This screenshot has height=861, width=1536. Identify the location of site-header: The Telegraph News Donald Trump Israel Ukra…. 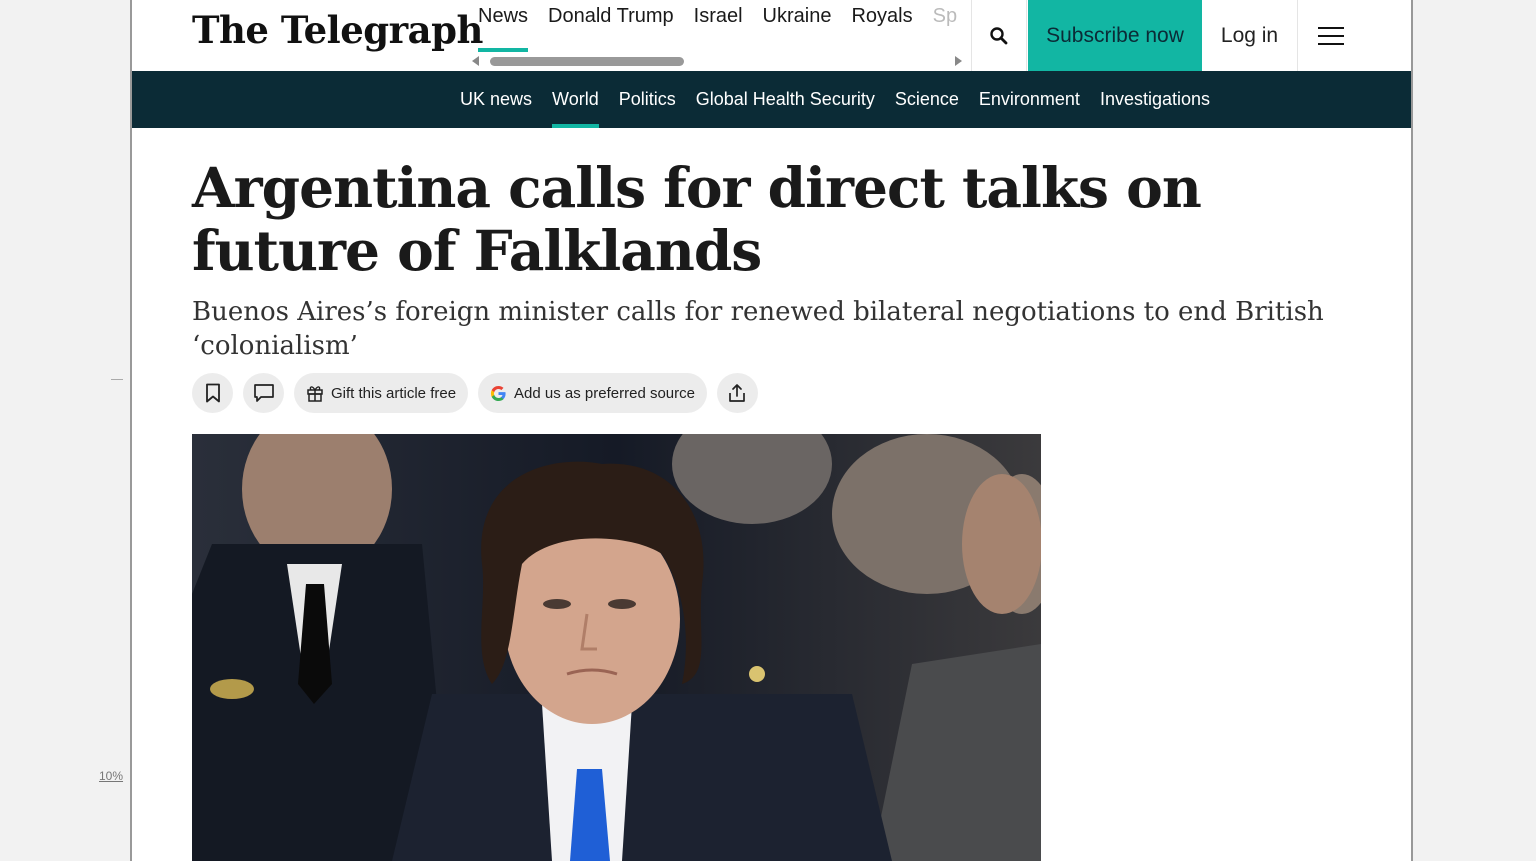
(771, 35).